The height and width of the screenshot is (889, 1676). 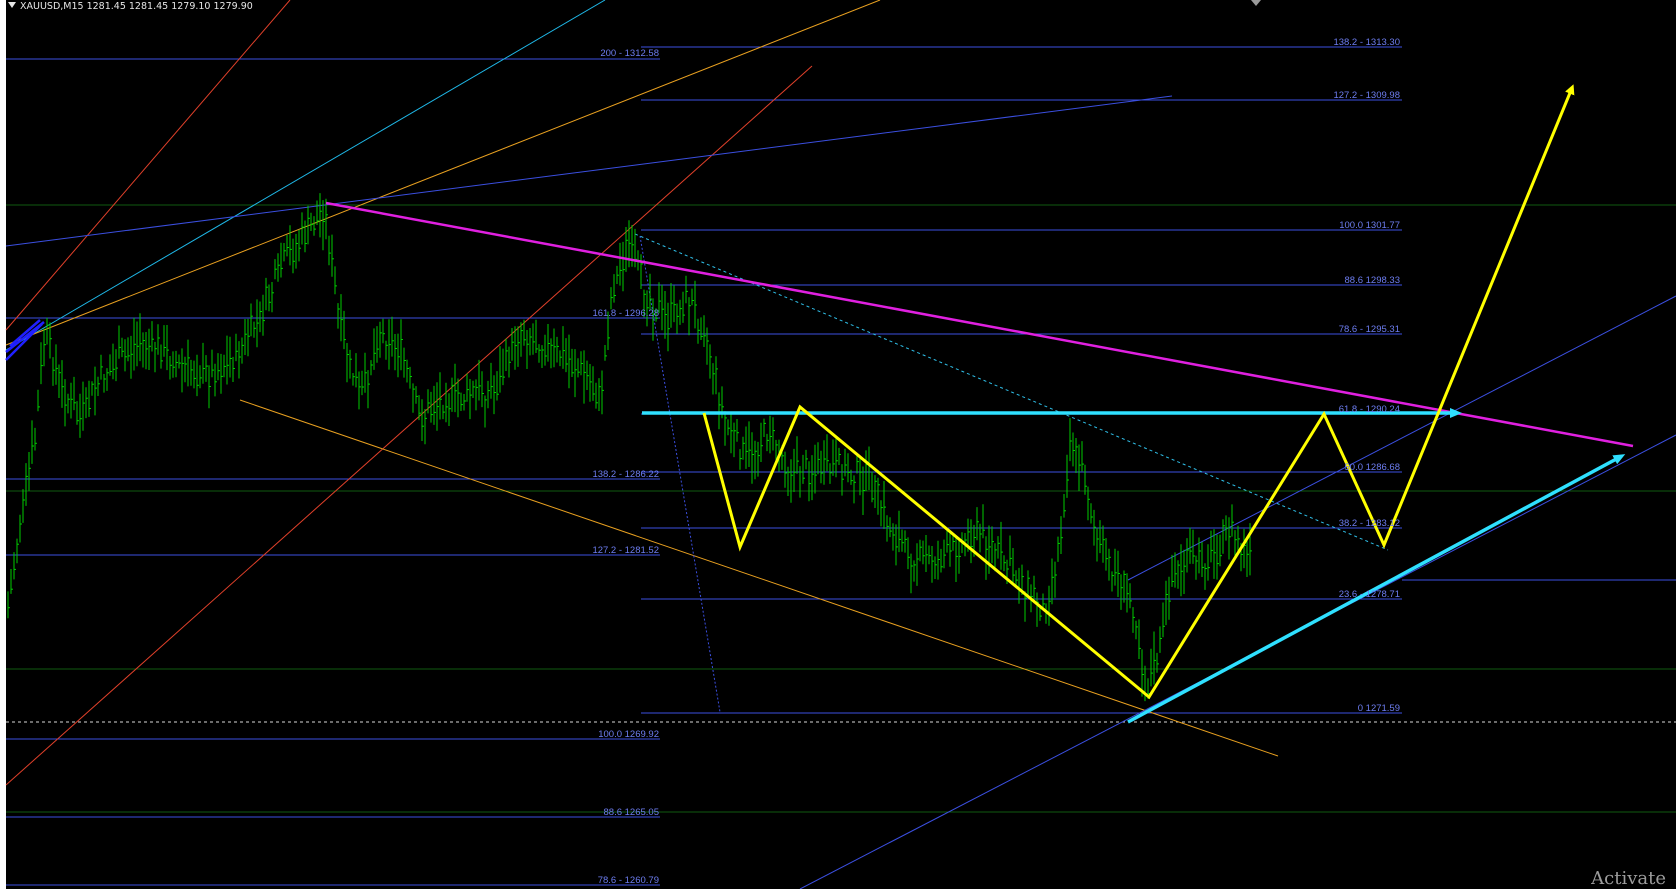 What do you see at coordinates (25, 337) in the screenshot?
I see `wedge-line` at bounding box center [25, 337].